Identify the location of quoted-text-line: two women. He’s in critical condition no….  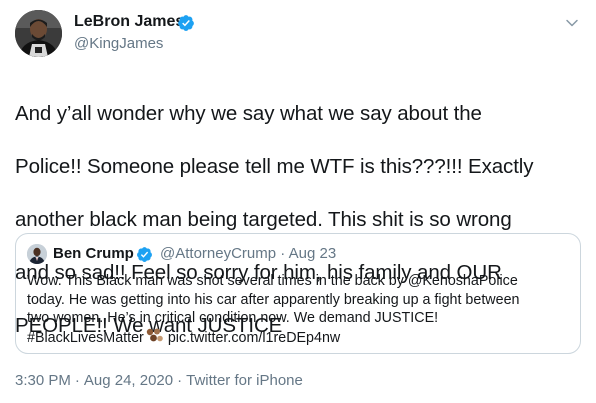
(233, 318).